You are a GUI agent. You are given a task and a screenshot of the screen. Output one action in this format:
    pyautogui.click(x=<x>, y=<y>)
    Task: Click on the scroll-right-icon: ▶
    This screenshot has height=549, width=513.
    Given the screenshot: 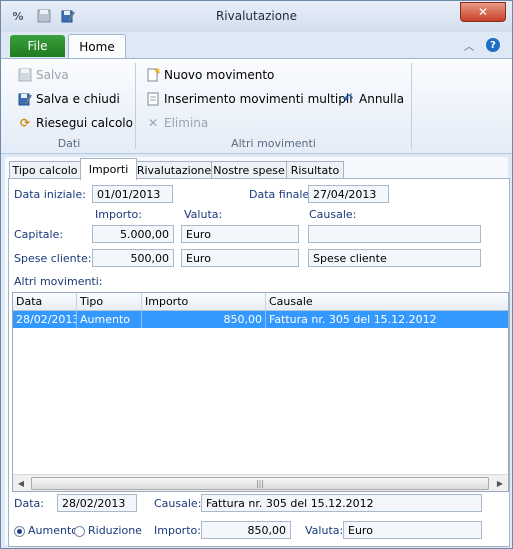 What is the action you would take?
    pyautogui.click(x=500, y=483)
    